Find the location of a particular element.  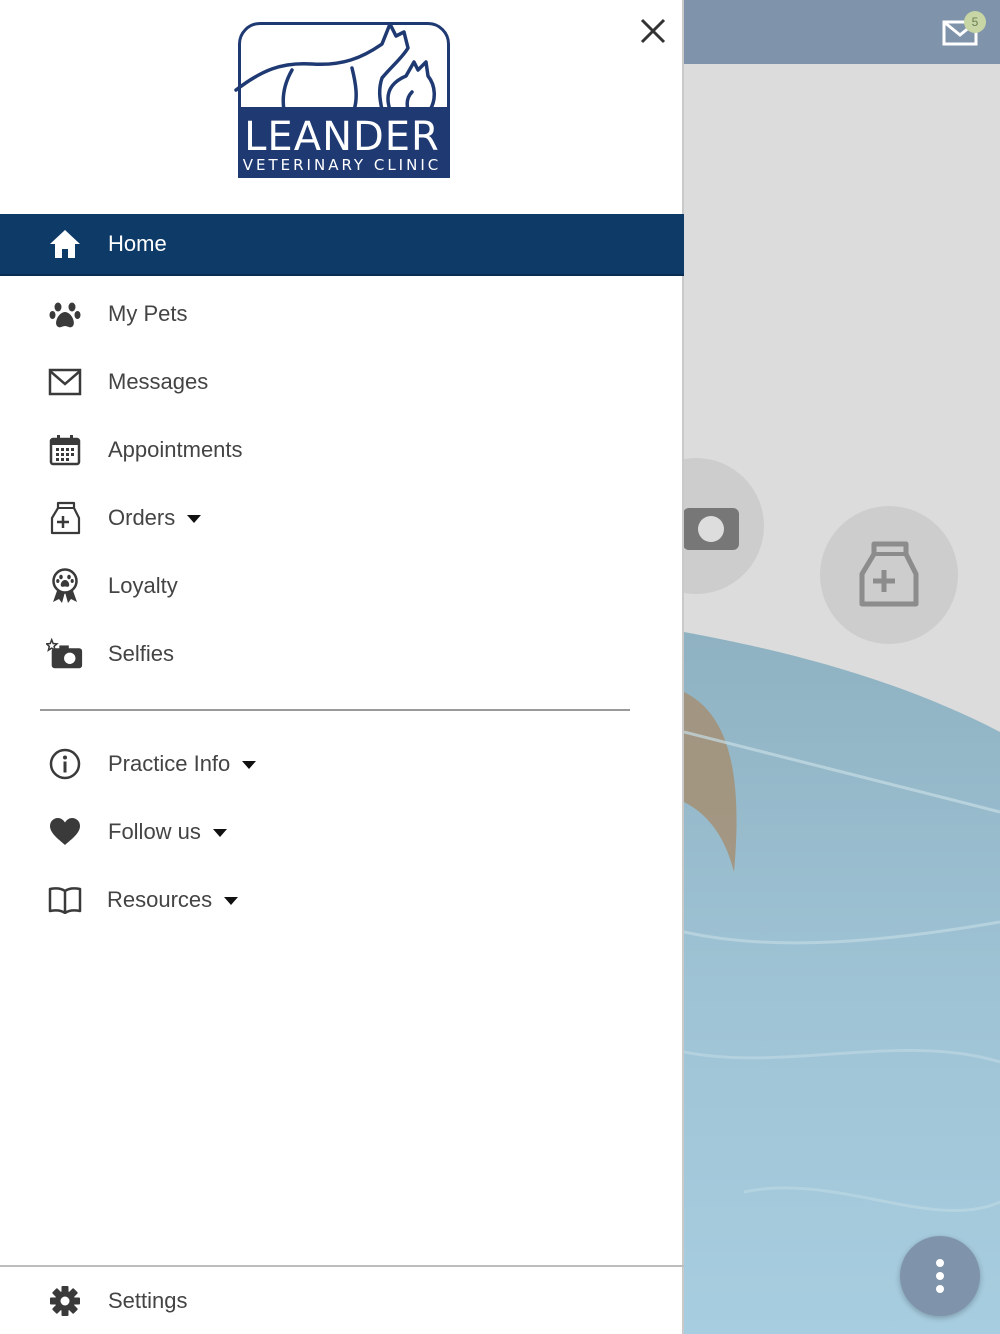

close-icon is located at coordinates (653, 31).